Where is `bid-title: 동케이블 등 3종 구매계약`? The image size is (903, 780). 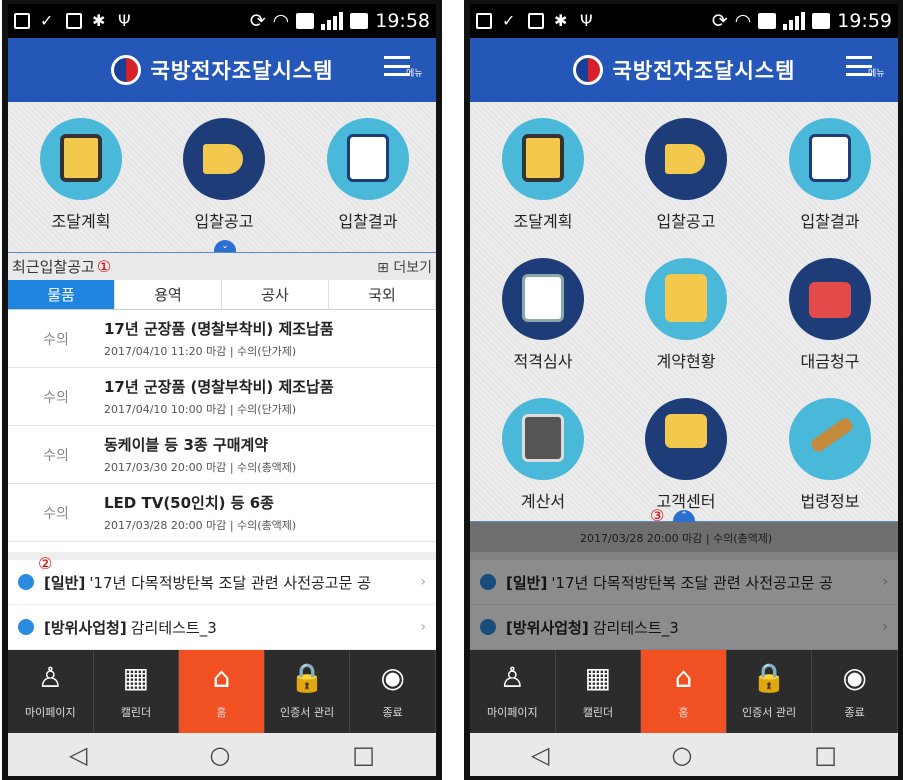
bid-title: 동케이블 등 3종 구매계약 is located at coordinates (186, 445).